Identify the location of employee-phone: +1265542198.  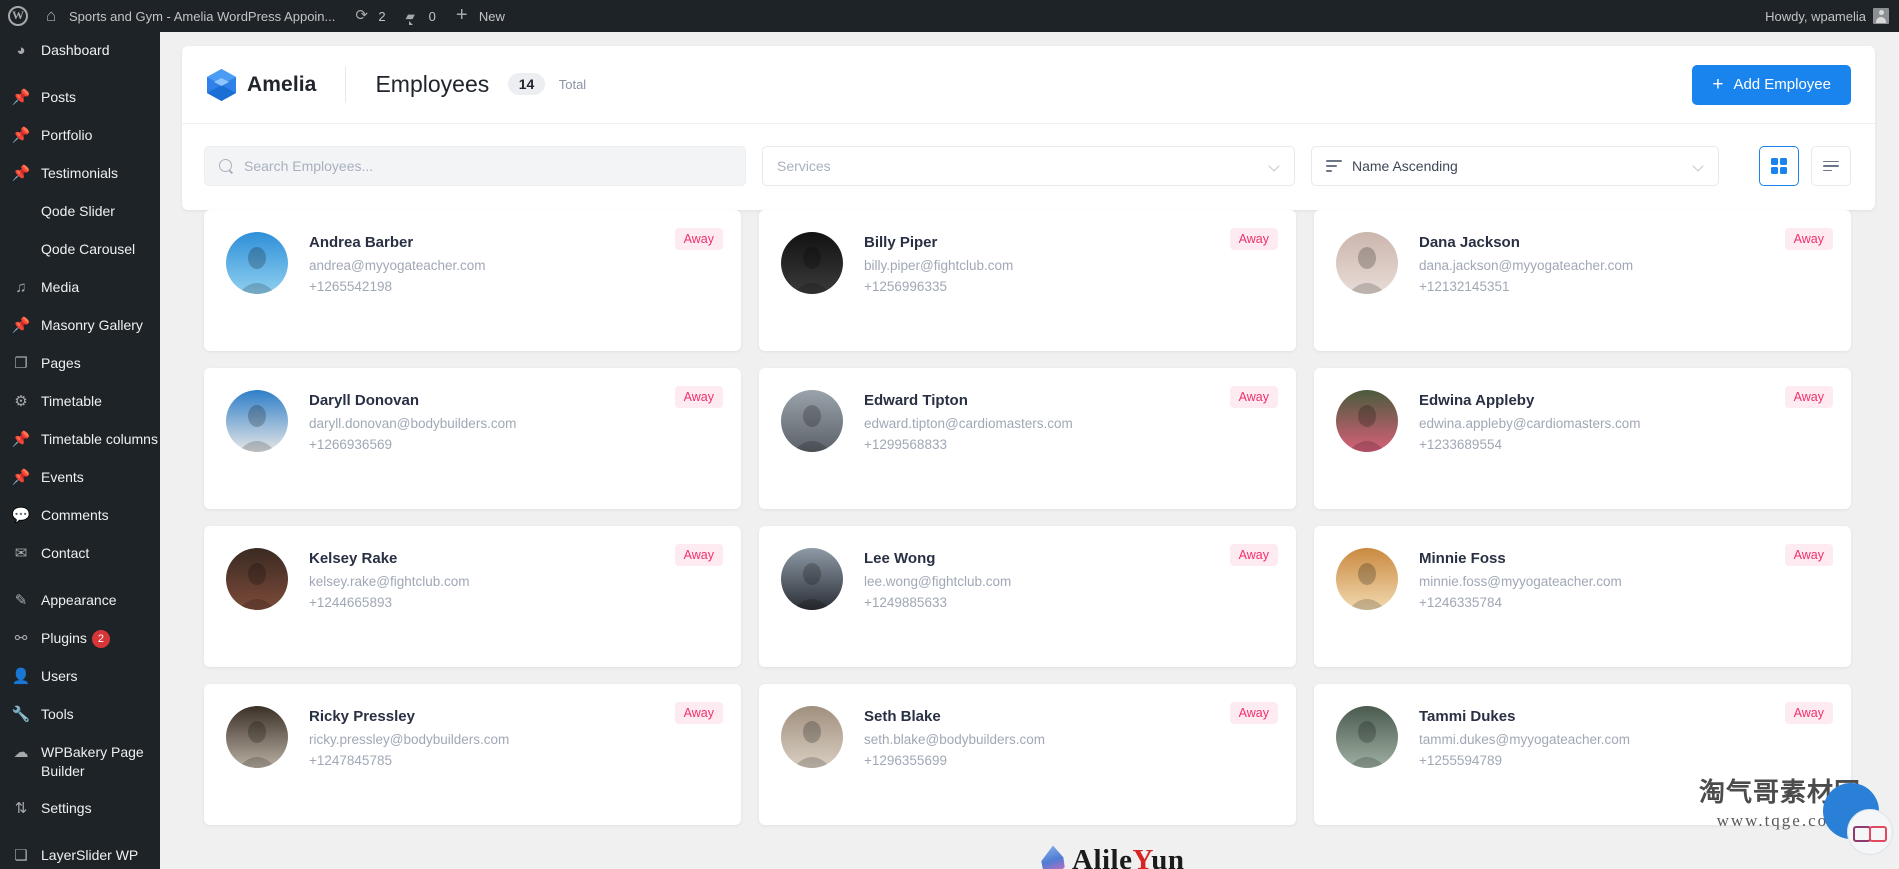
(350, 286).